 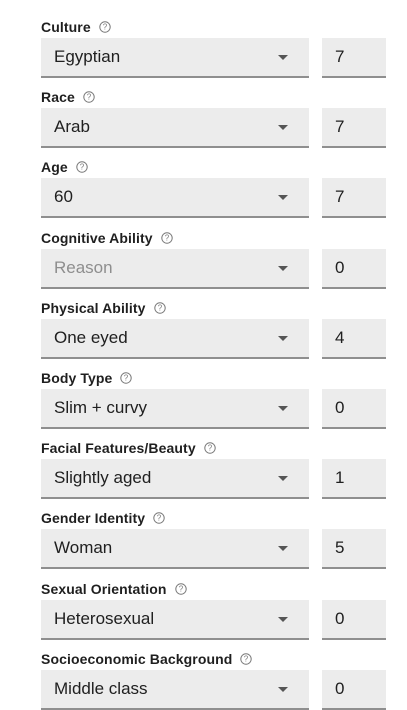 What do you see at coordinates (203, 320) in the screenshot?
I see `field-physical-ability: Physical Ability ? One eyed 4` at bounding box center [203, 320].